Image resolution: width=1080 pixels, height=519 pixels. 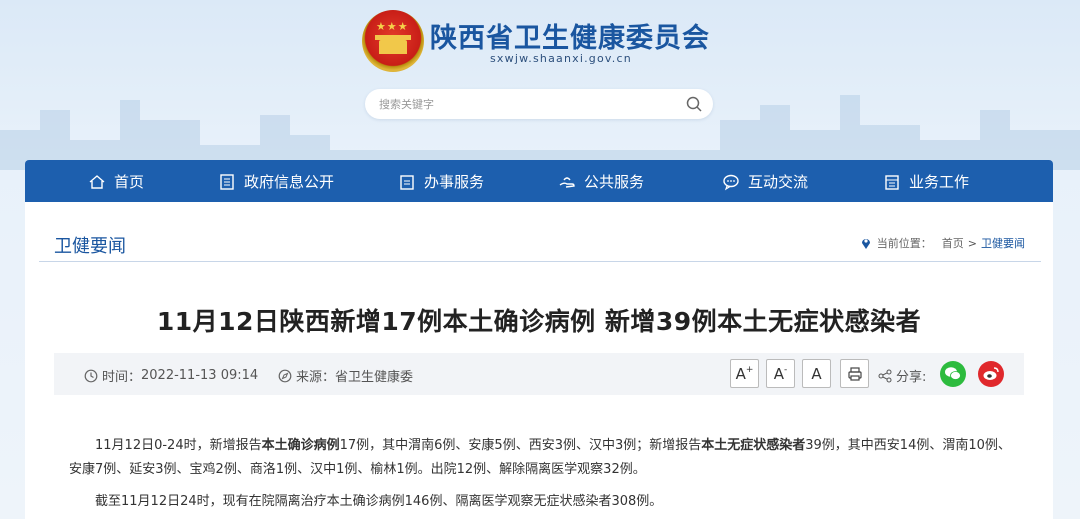 I want to click on font-increase-button: A +, so click(x=744, y=373).